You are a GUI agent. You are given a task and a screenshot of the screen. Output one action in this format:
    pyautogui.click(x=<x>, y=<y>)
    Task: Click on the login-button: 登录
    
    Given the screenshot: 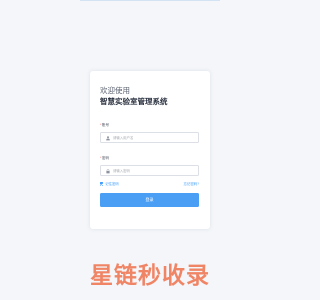 What is the action you would take?
    pyautogui.click(x=149, y=200)
    